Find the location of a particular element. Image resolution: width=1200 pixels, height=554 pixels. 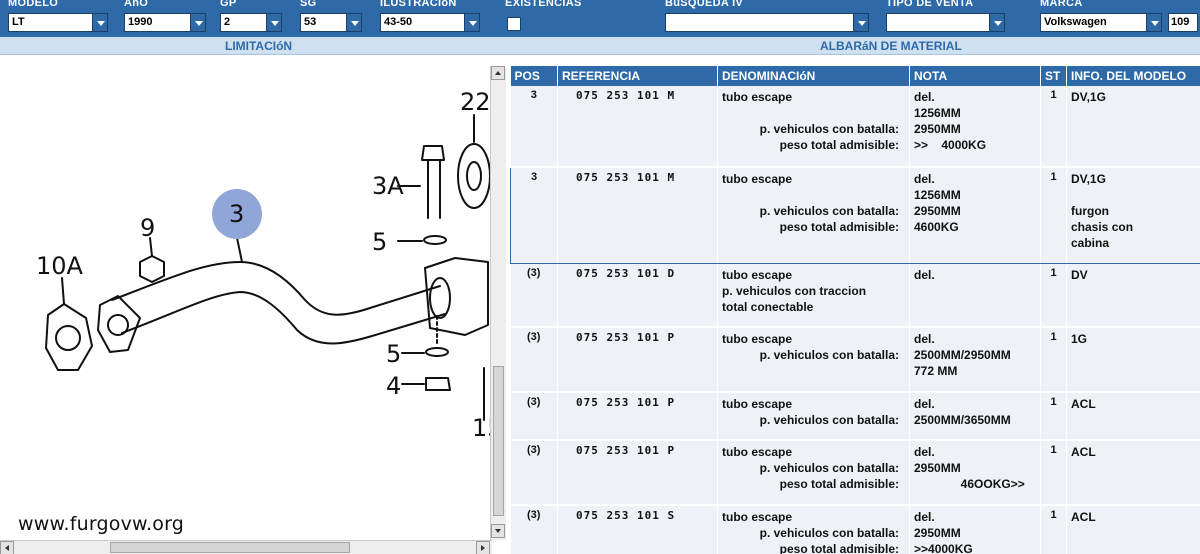

nota-line: 46OOKG>> is located at coordinates (969, 484).